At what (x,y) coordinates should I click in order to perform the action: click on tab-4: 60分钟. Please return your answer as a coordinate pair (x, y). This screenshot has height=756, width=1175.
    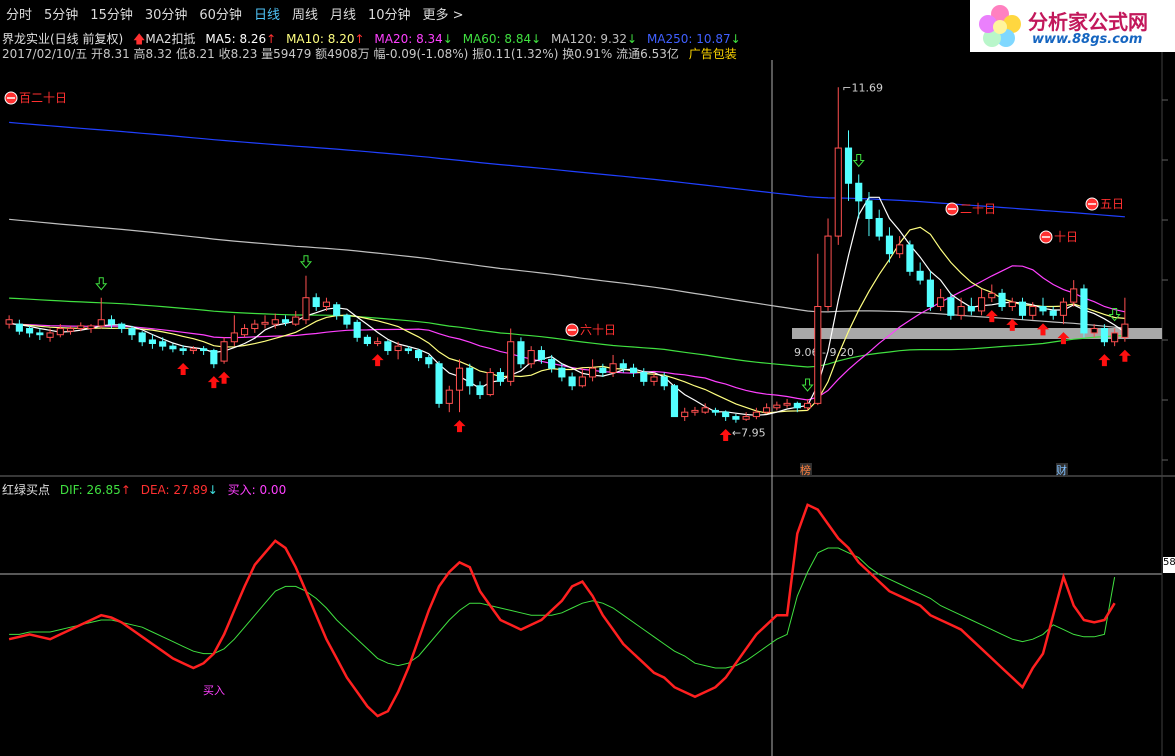
    Looking at the image, I should click on (220, 13).